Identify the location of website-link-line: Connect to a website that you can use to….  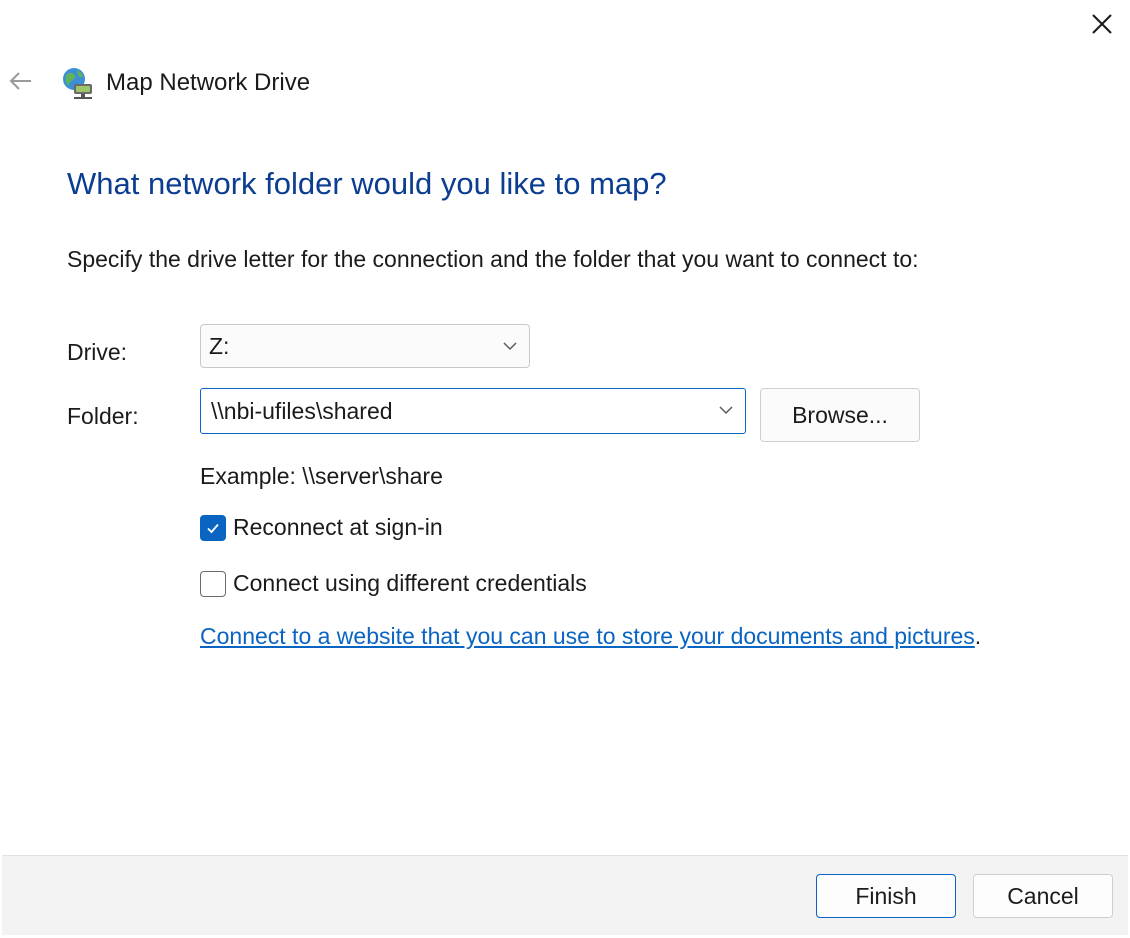
(590, 636).